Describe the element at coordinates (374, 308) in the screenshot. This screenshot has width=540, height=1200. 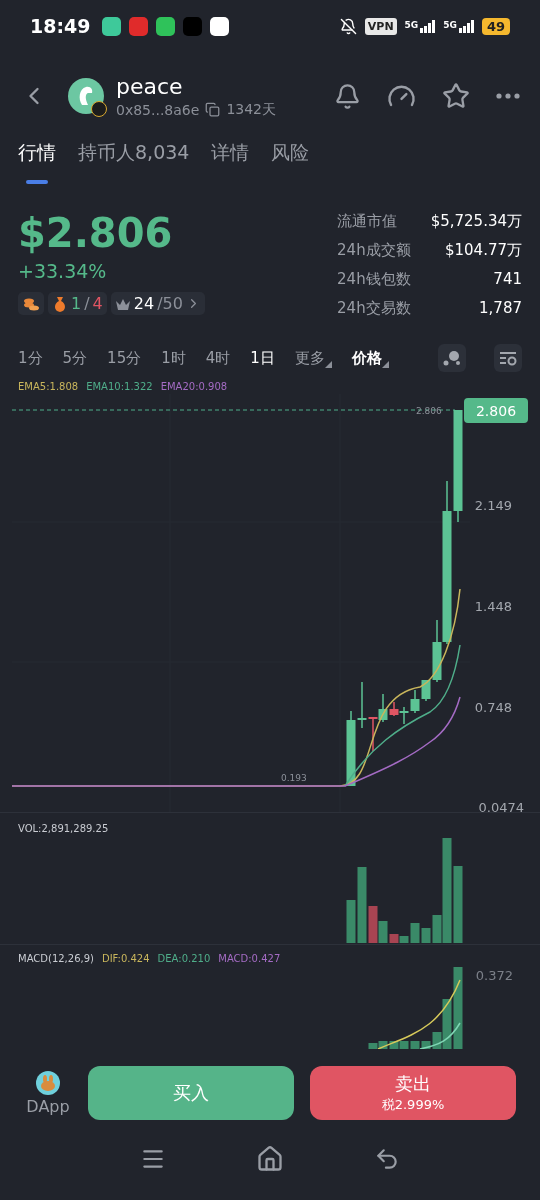
I see `stat-label: 24h交易数` at that location.